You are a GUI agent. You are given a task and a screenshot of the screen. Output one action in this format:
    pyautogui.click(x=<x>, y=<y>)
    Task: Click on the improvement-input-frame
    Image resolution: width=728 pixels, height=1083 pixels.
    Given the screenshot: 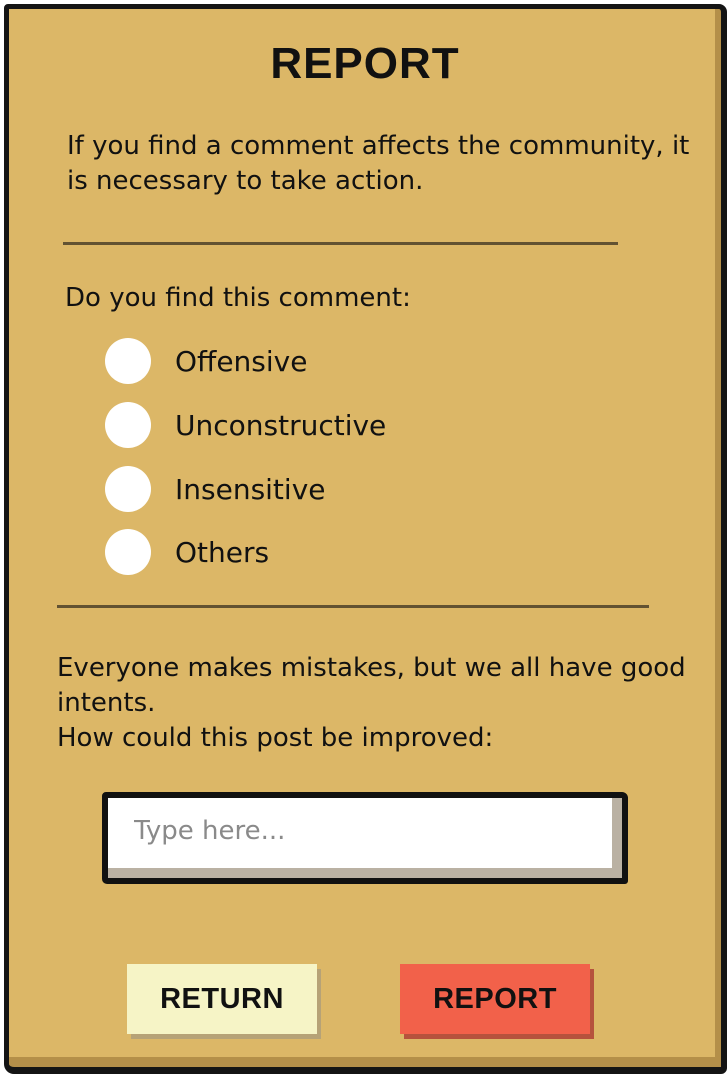 What is the action you would take?
    pyautogui.click(x=365, y=838)
    